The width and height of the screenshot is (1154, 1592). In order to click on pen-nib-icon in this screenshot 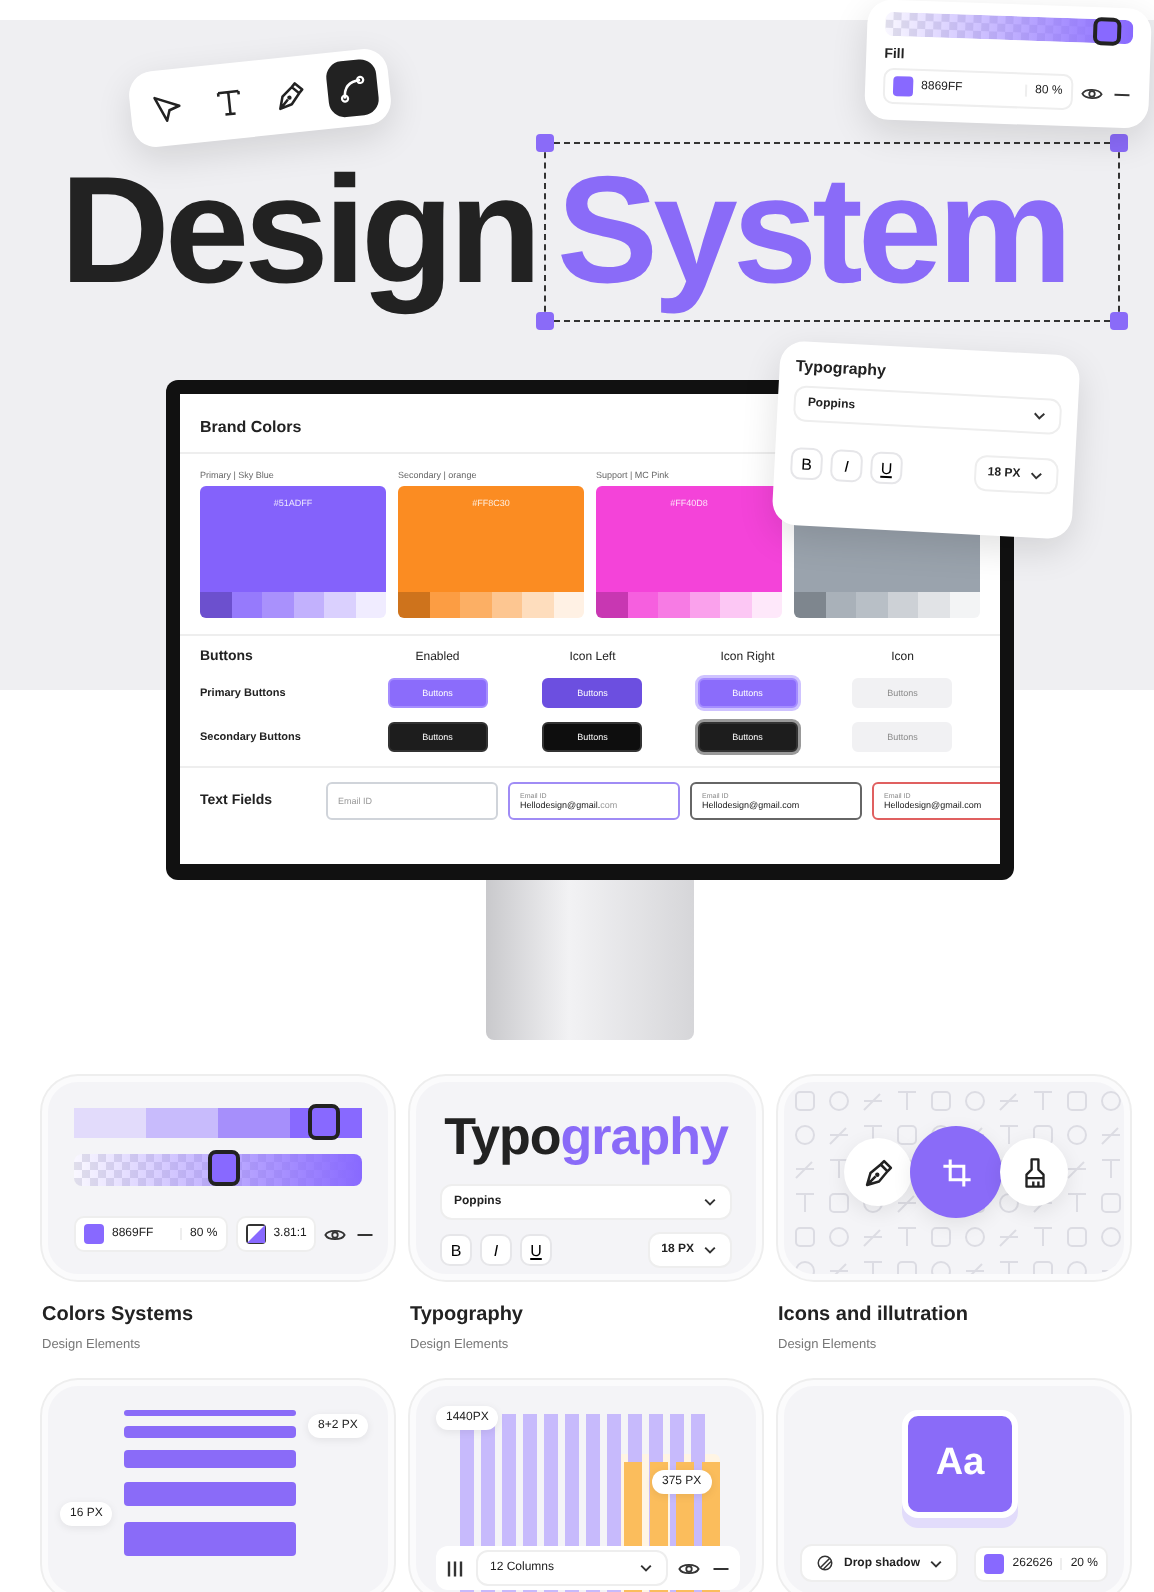, I will do `click(878, 1172)`.